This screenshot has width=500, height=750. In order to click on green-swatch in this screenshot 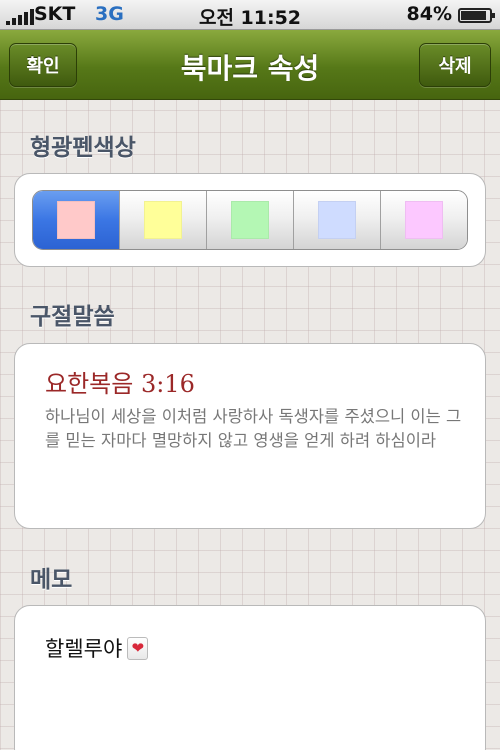, I will do `click(250, 220)`.